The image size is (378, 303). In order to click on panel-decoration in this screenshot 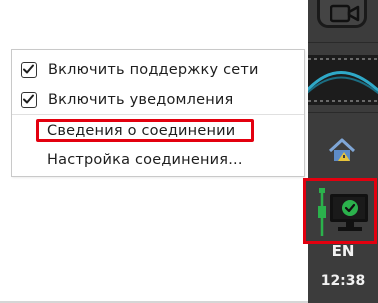, I will do `click(343, 80)`.